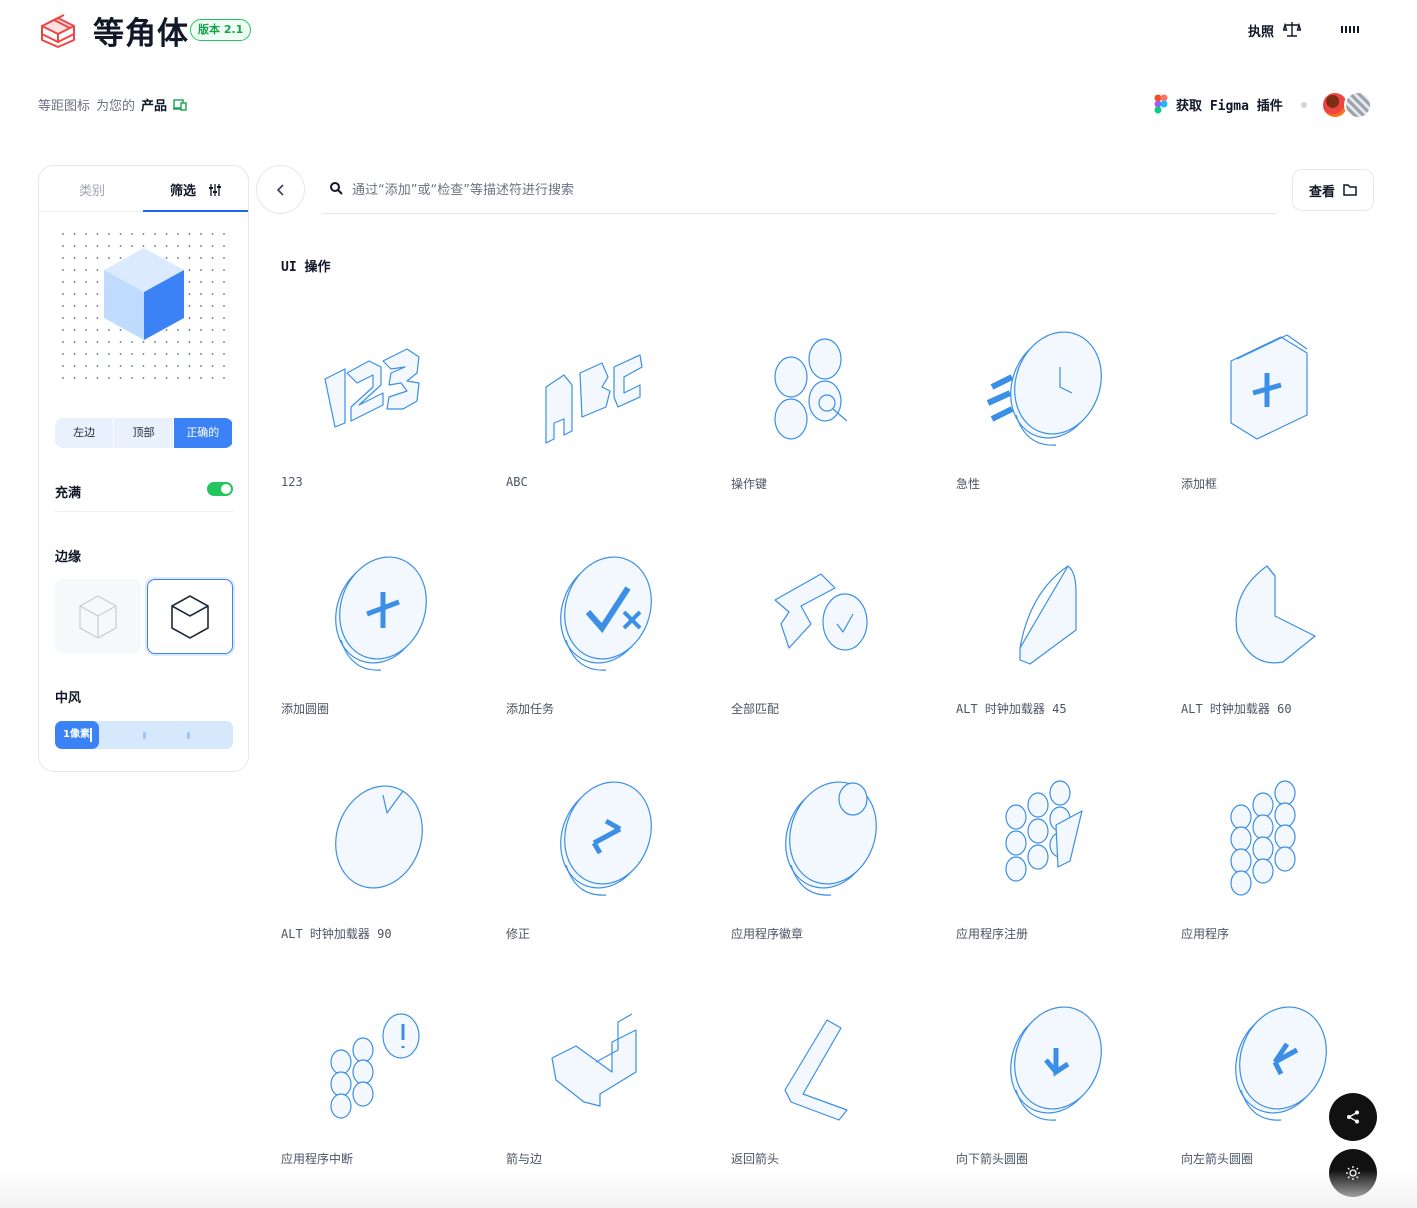 Image resolution: width=1417 pixels, height=1208 pixels. I want to click on sidebar-tabs: 类别 筛选, so click(143, 189).